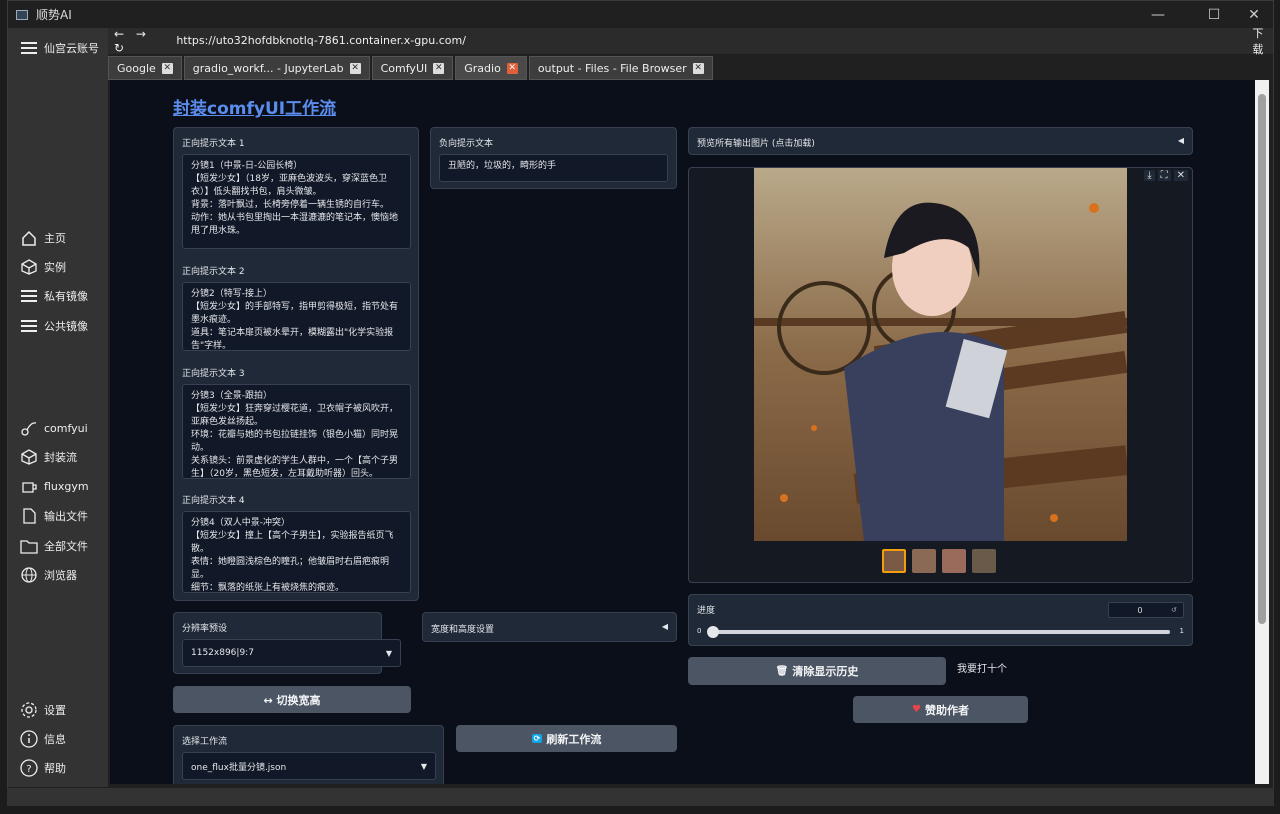  What do you see at coordinates (54, 486) in the screenshot?
I see `sidebar-item-fluxgym: fluxgym` at bounding box center [54, 486].